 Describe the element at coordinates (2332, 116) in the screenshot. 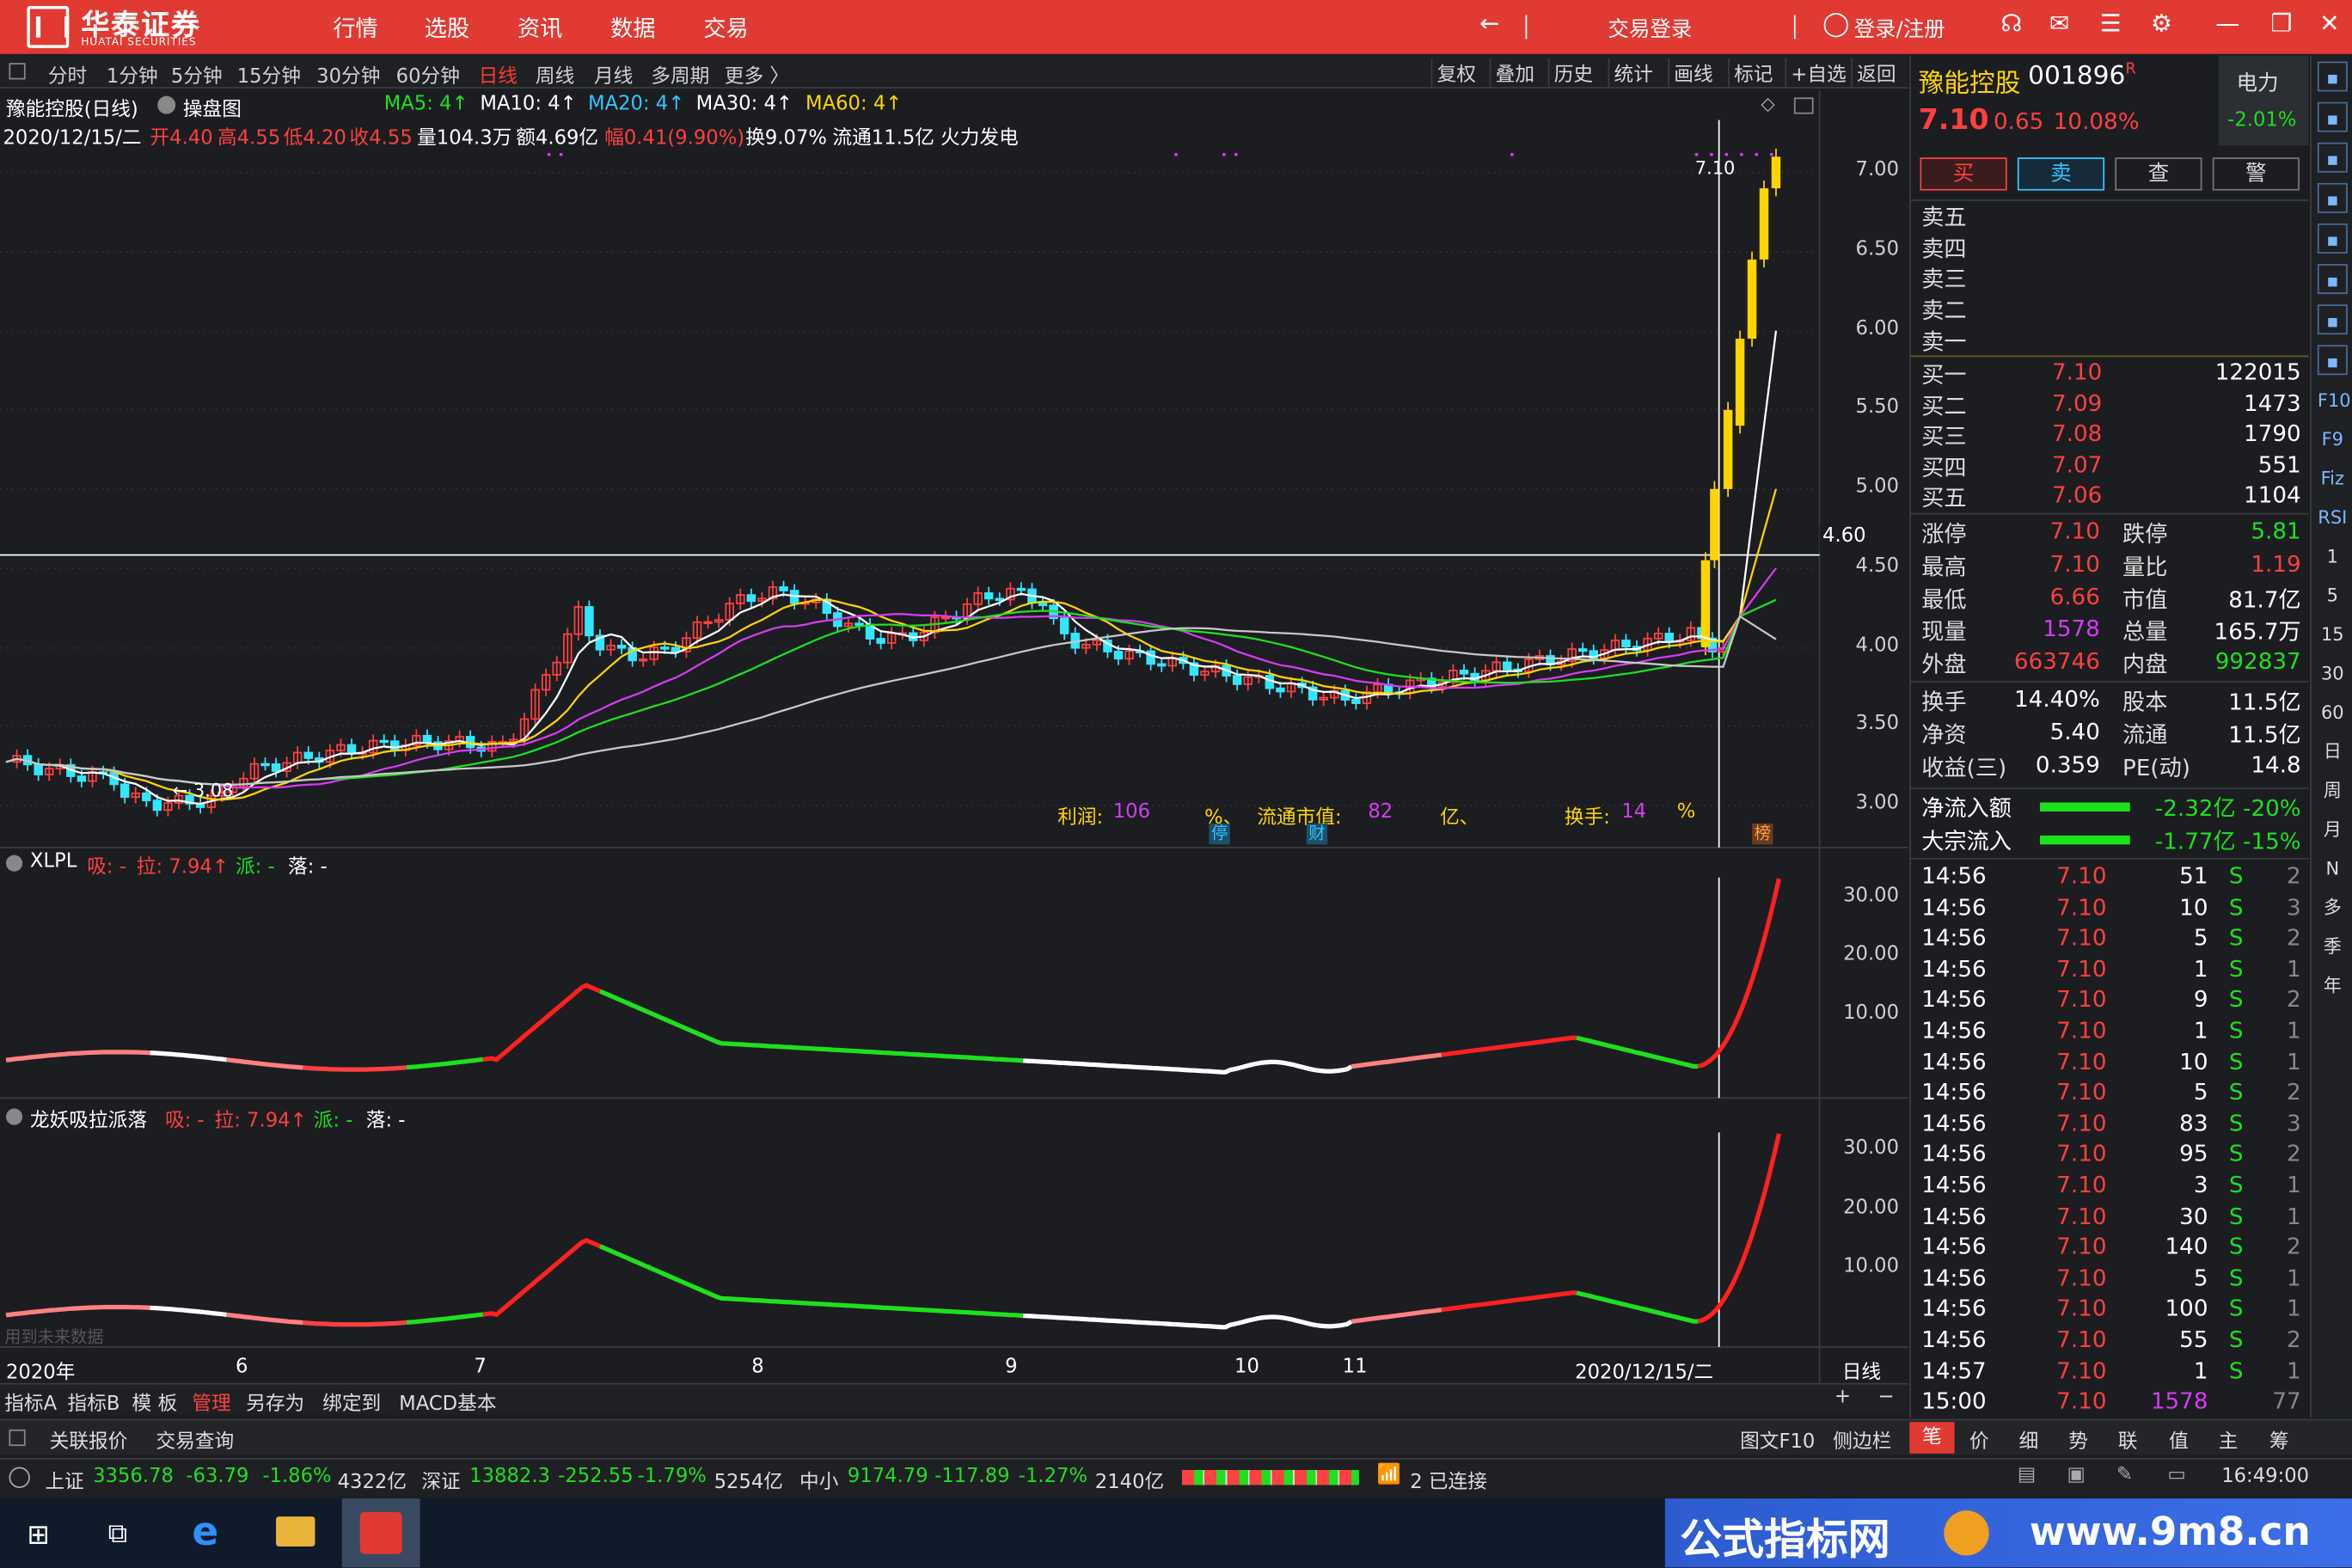

I see `up-arrow-icon: ▪` at that location.